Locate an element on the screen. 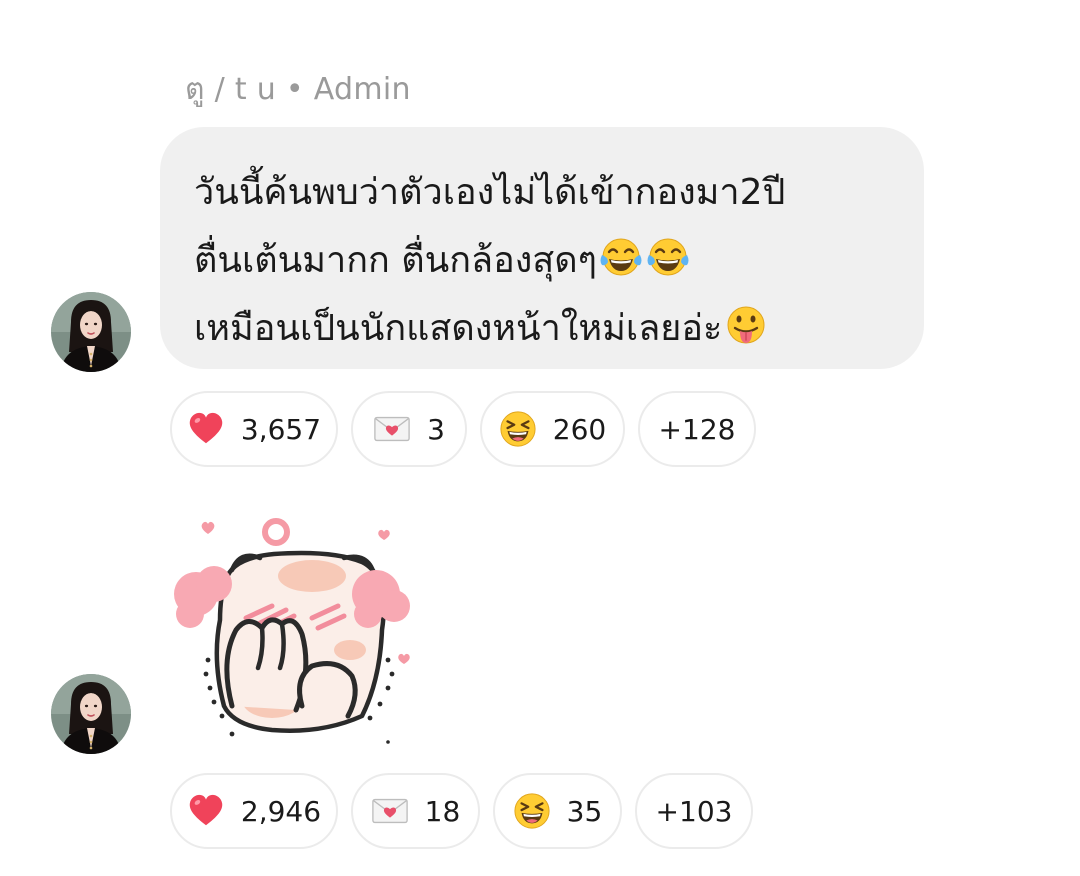 This screenshot has width=1080, height=876. more-reactions-button: +103 is located at coordinates (694, 811).